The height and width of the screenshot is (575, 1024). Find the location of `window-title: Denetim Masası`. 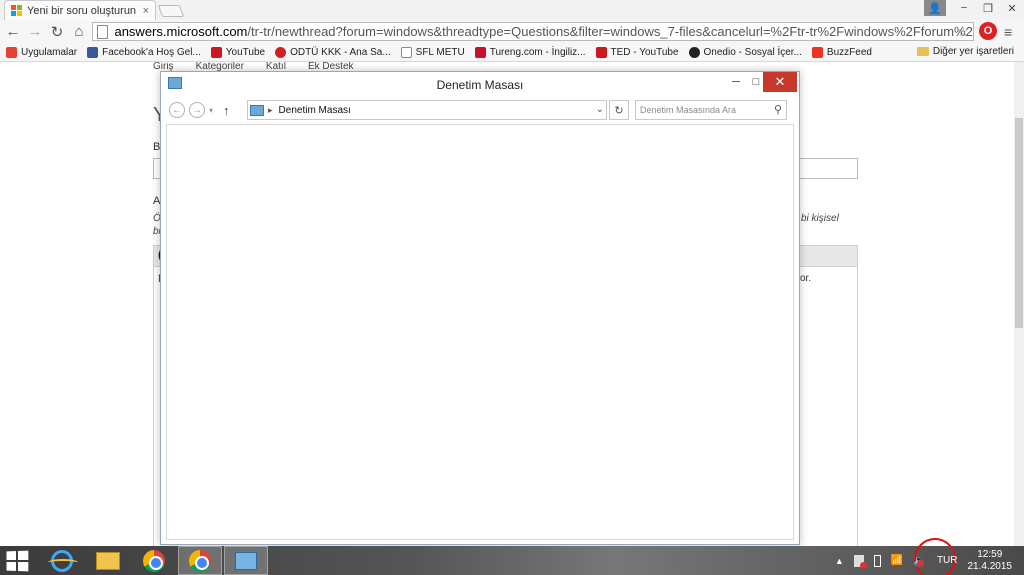

window-title: Denetim Masası is located at coordinates (480, 85).